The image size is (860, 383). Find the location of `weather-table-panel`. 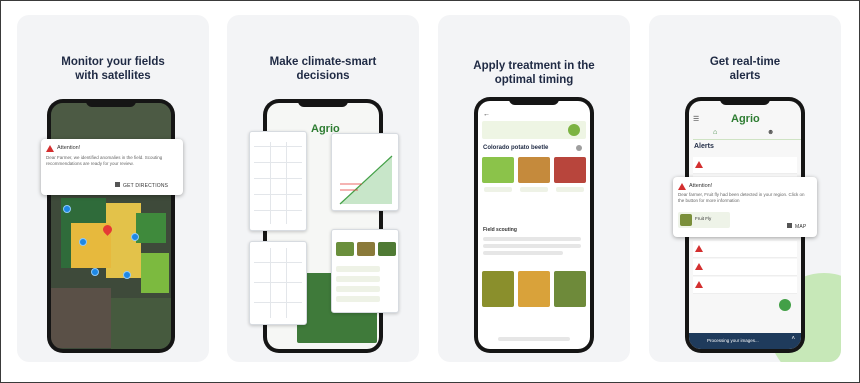

weather-table-panel is located at coordinates (278, 181).